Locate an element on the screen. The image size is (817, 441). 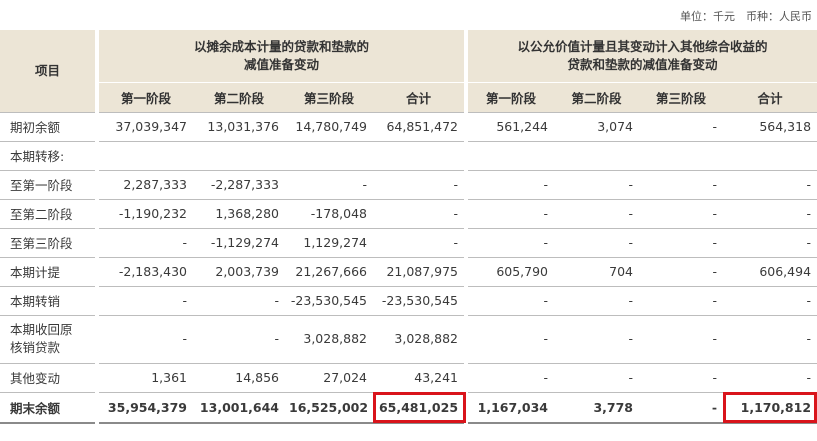
cell: 3,028,882 is located at coordinates (420, 339).